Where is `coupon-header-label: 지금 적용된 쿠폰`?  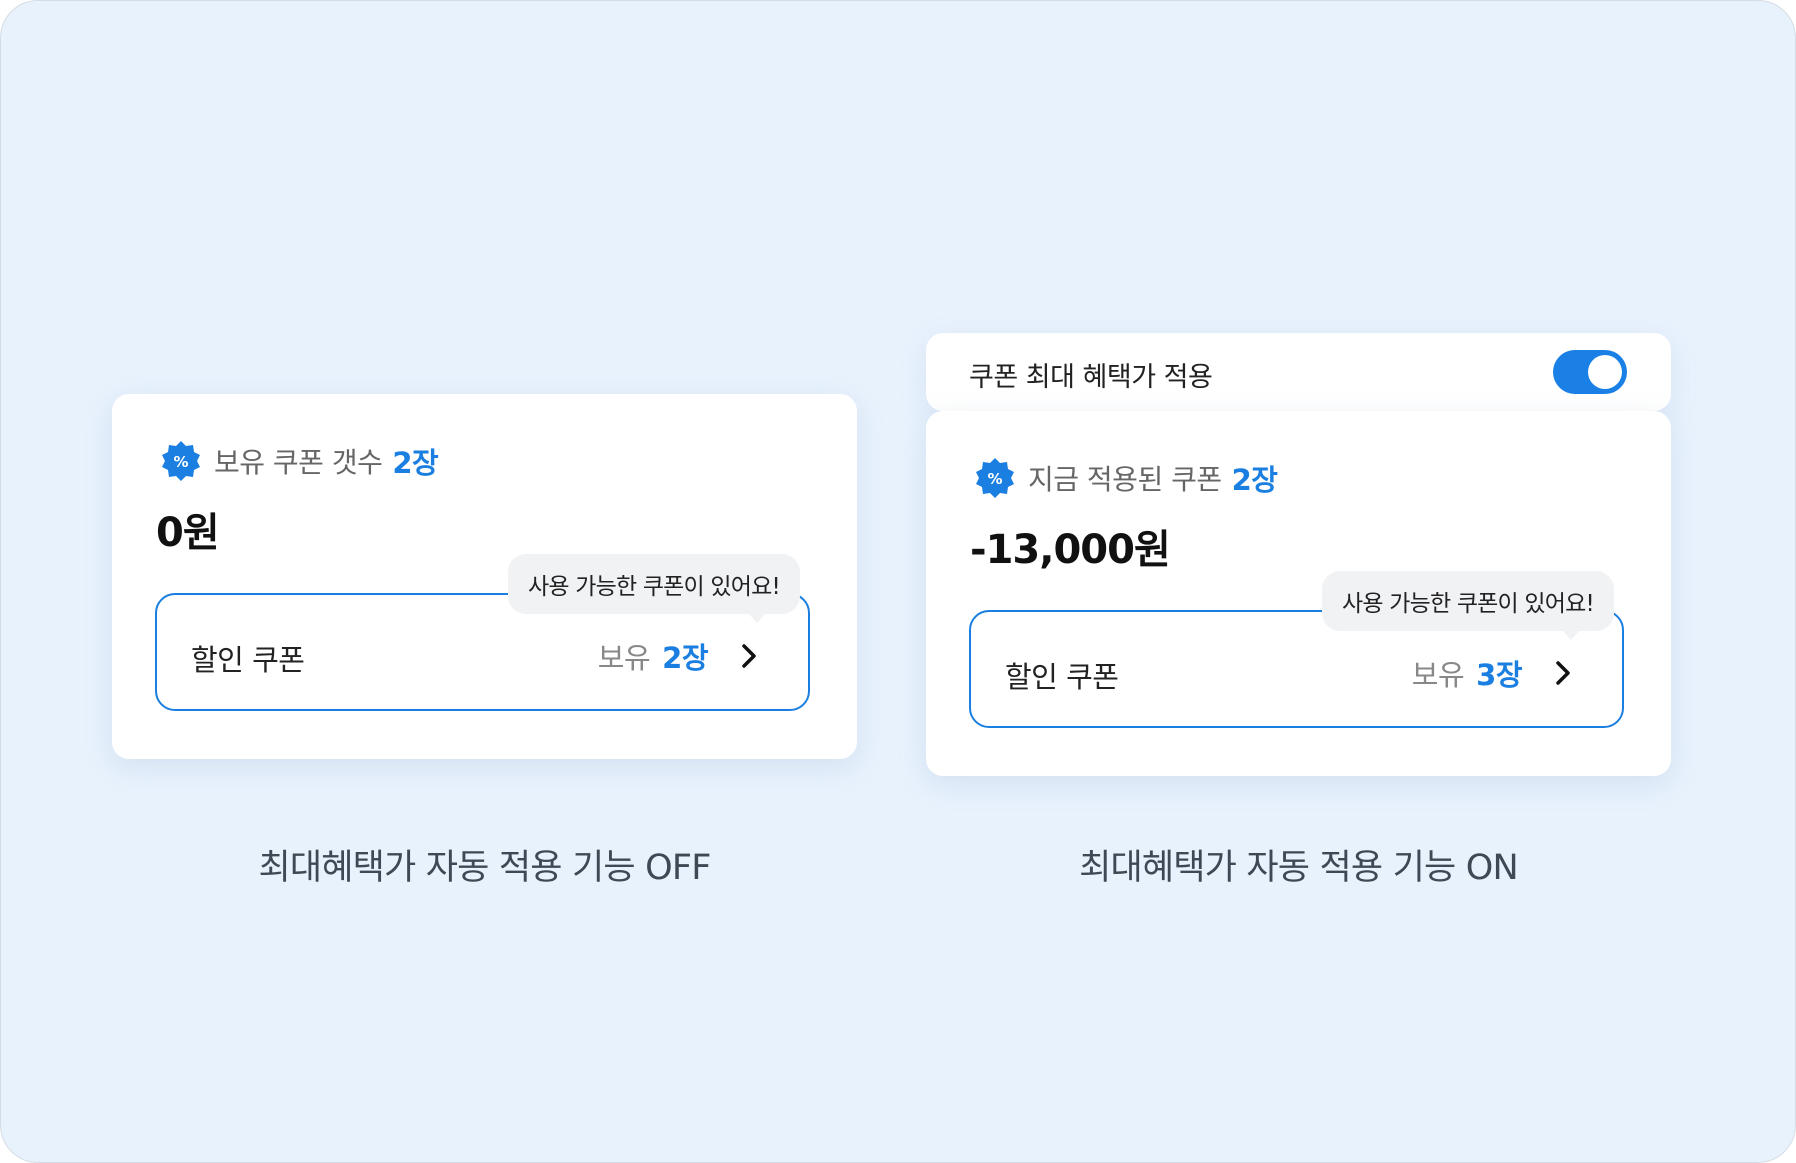 coupon-header-label: 지금 적용된 쿠폰 is located at coordinates (1125, 479).